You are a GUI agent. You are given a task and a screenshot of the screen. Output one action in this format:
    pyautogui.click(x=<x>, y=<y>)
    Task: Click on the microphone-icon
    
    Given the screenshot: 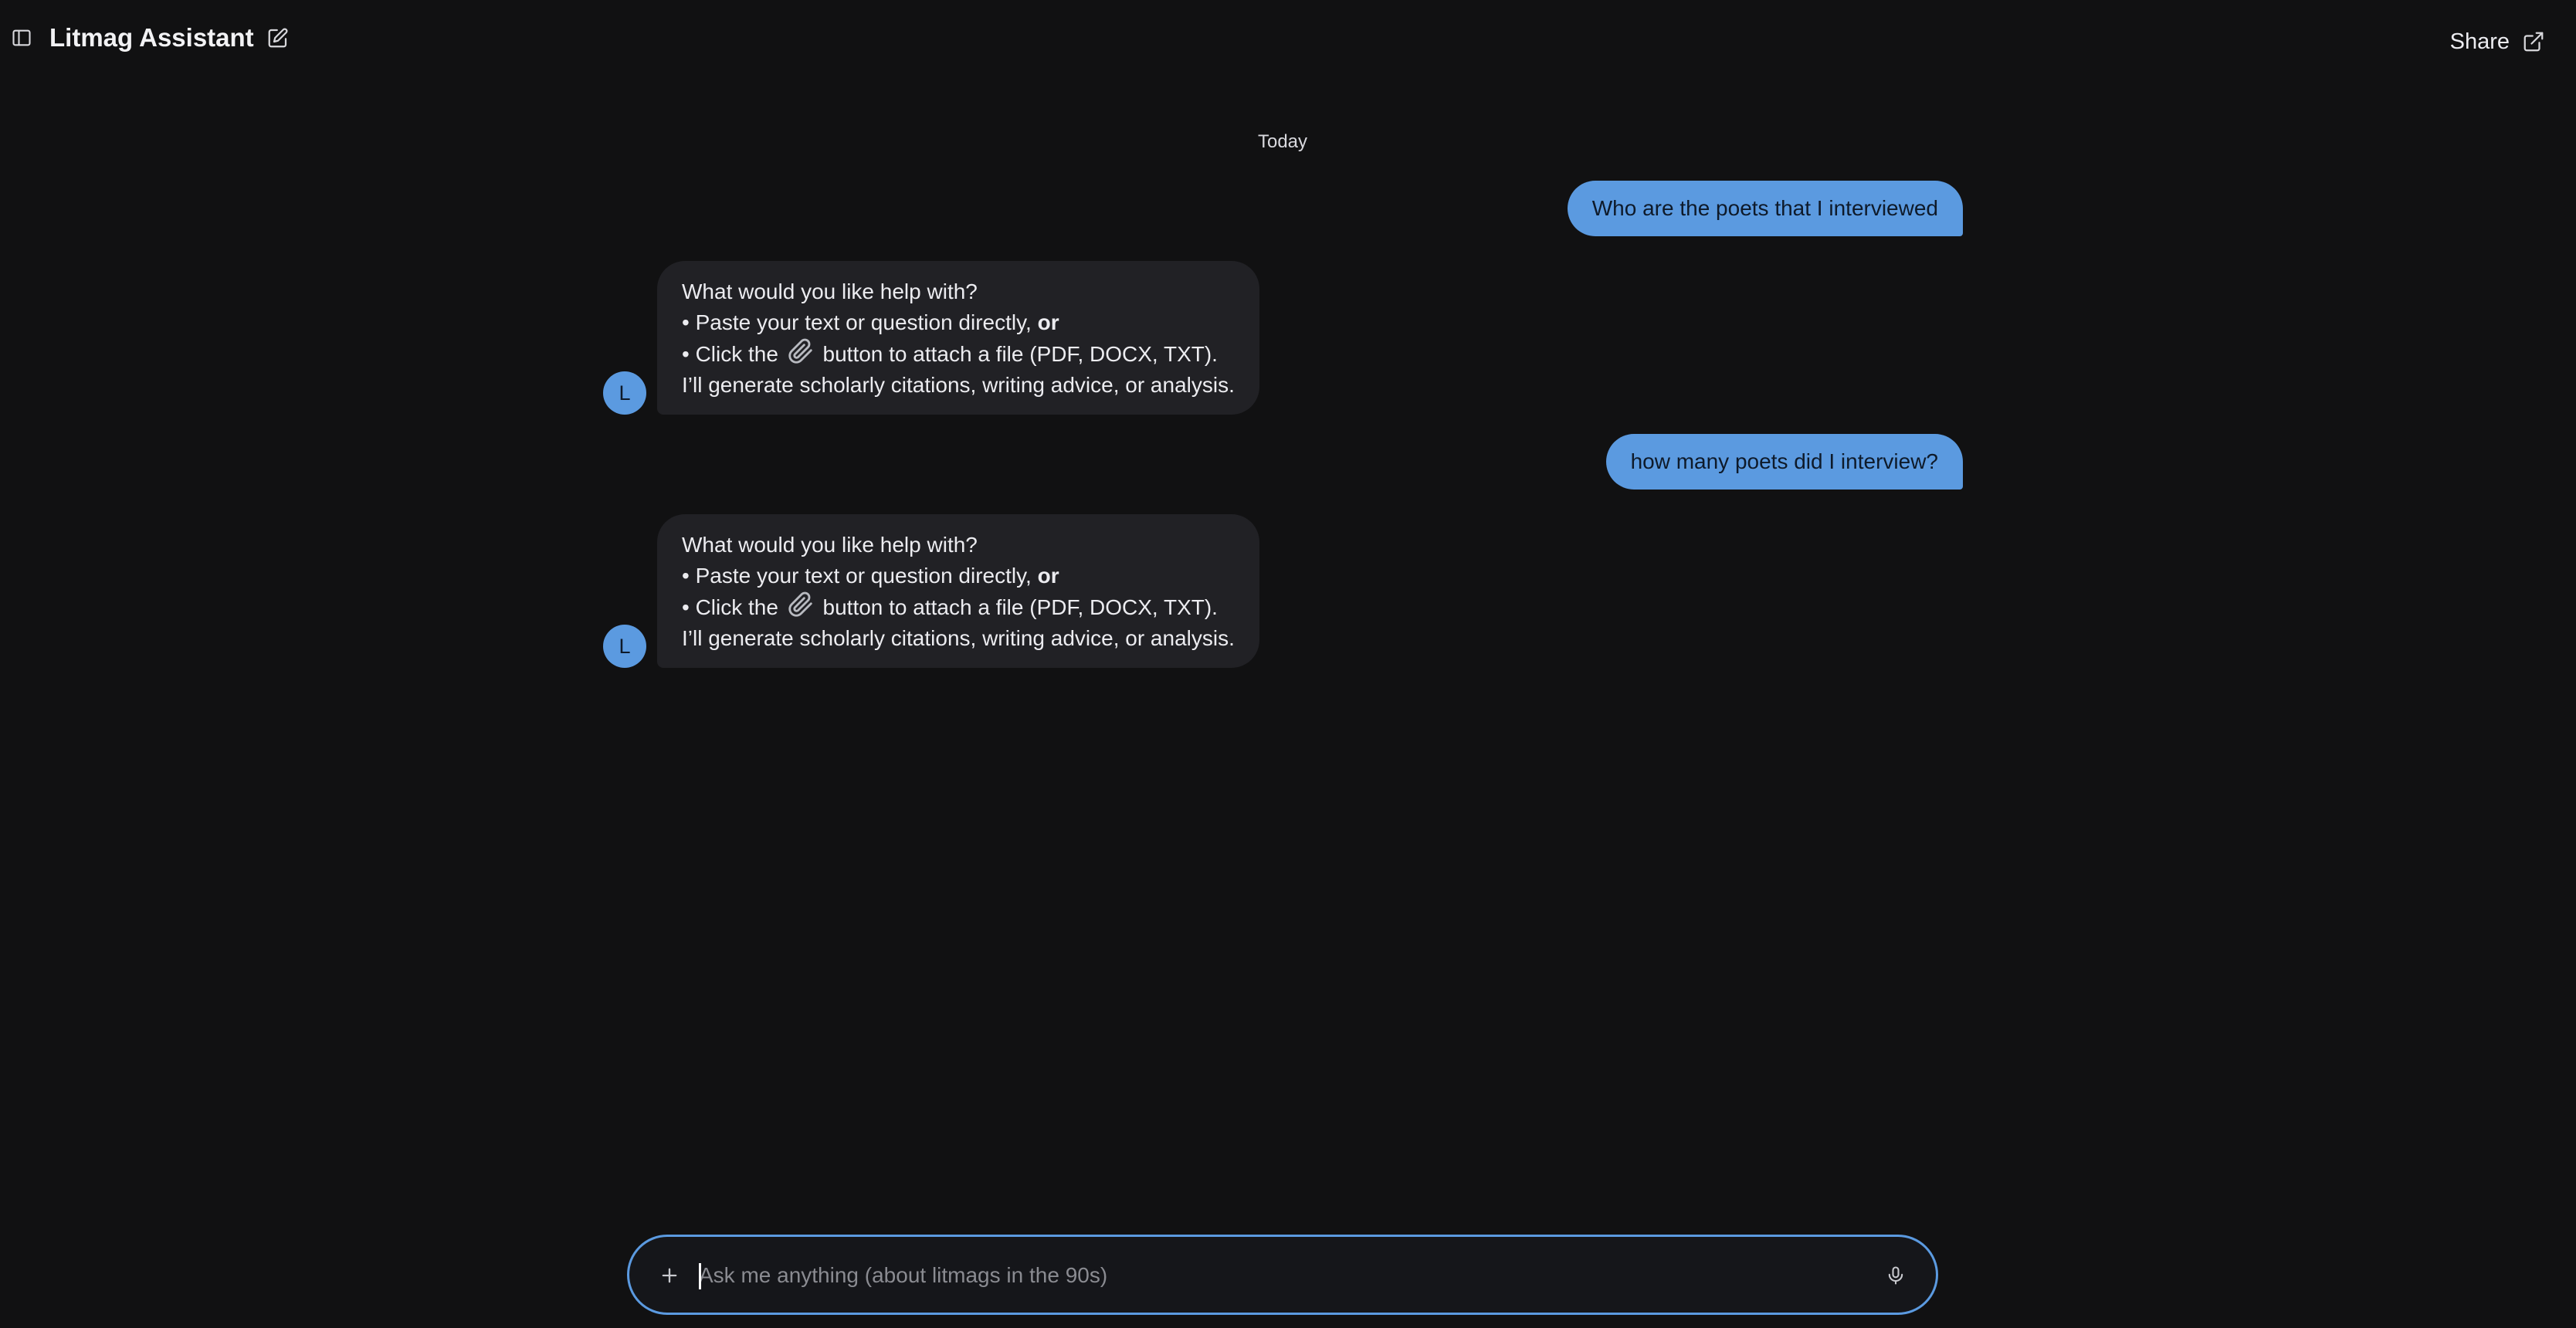 What is the action you would take?
    pyautogui.click(x=1895, y=1275)
    